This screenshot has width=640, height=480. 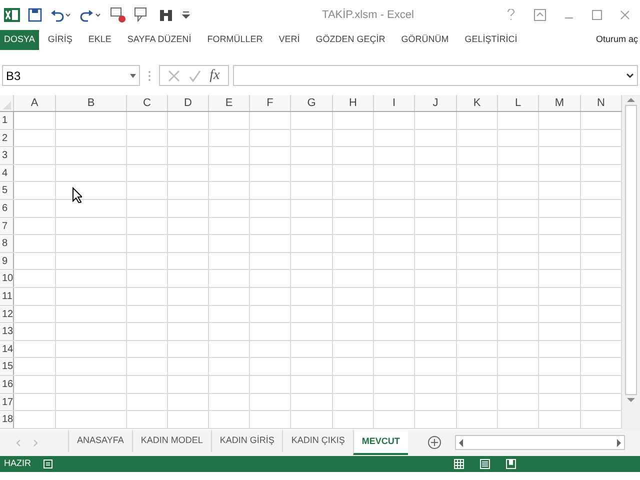 What do you see at coordinates (147, 103) in the screenshot?
I see `column-header: C` at bounding box center [147, 103].